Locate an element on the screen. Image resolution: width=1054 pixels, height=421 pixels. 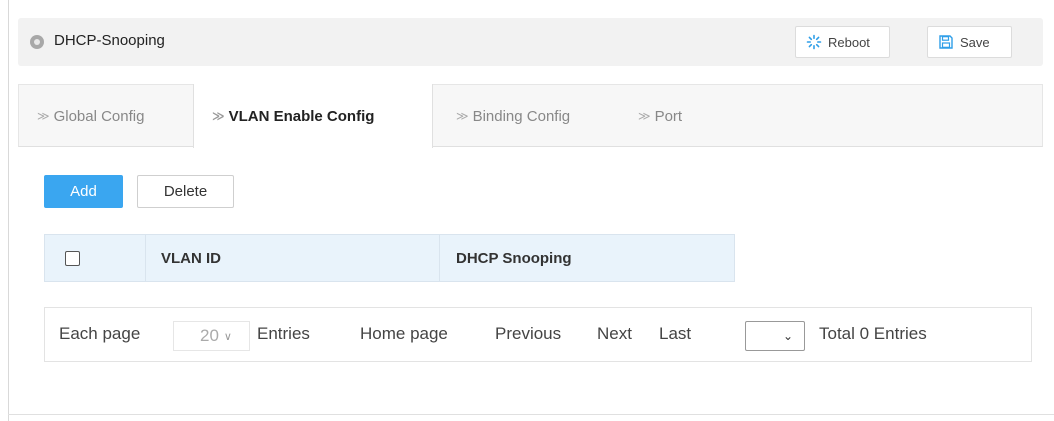
last-page-link: Last is located at coordinates (675, 334).